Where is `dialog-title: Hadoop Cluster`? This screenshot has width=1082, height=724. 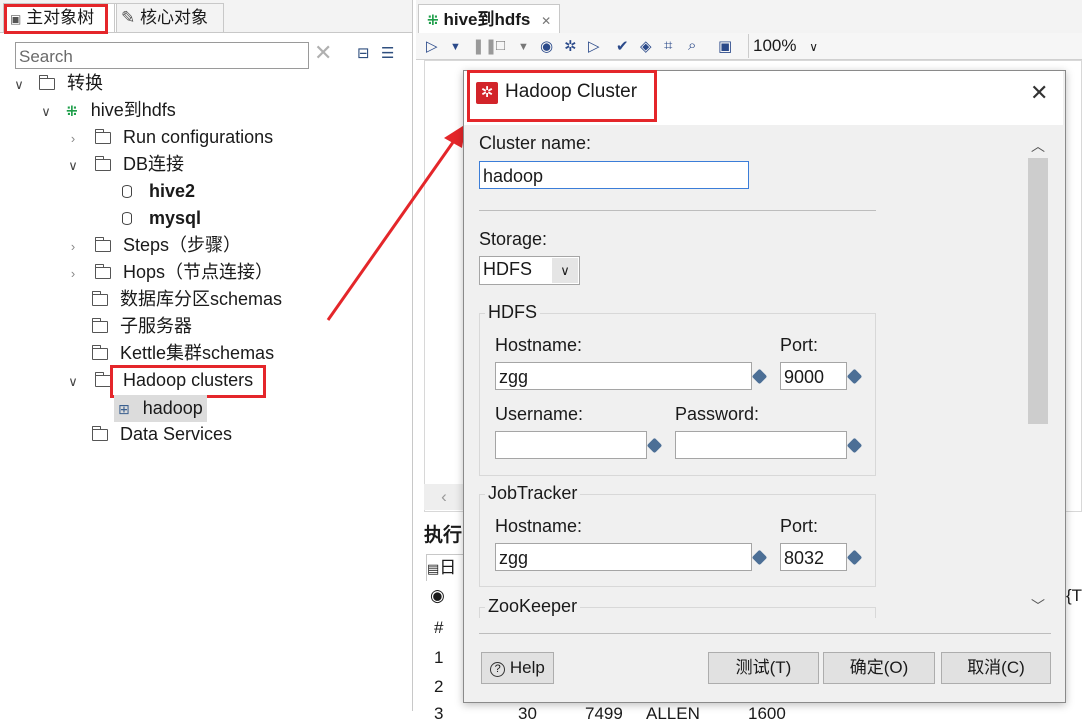
dialog-title: Hadoop Cluster is located at coordinates (571, 91).